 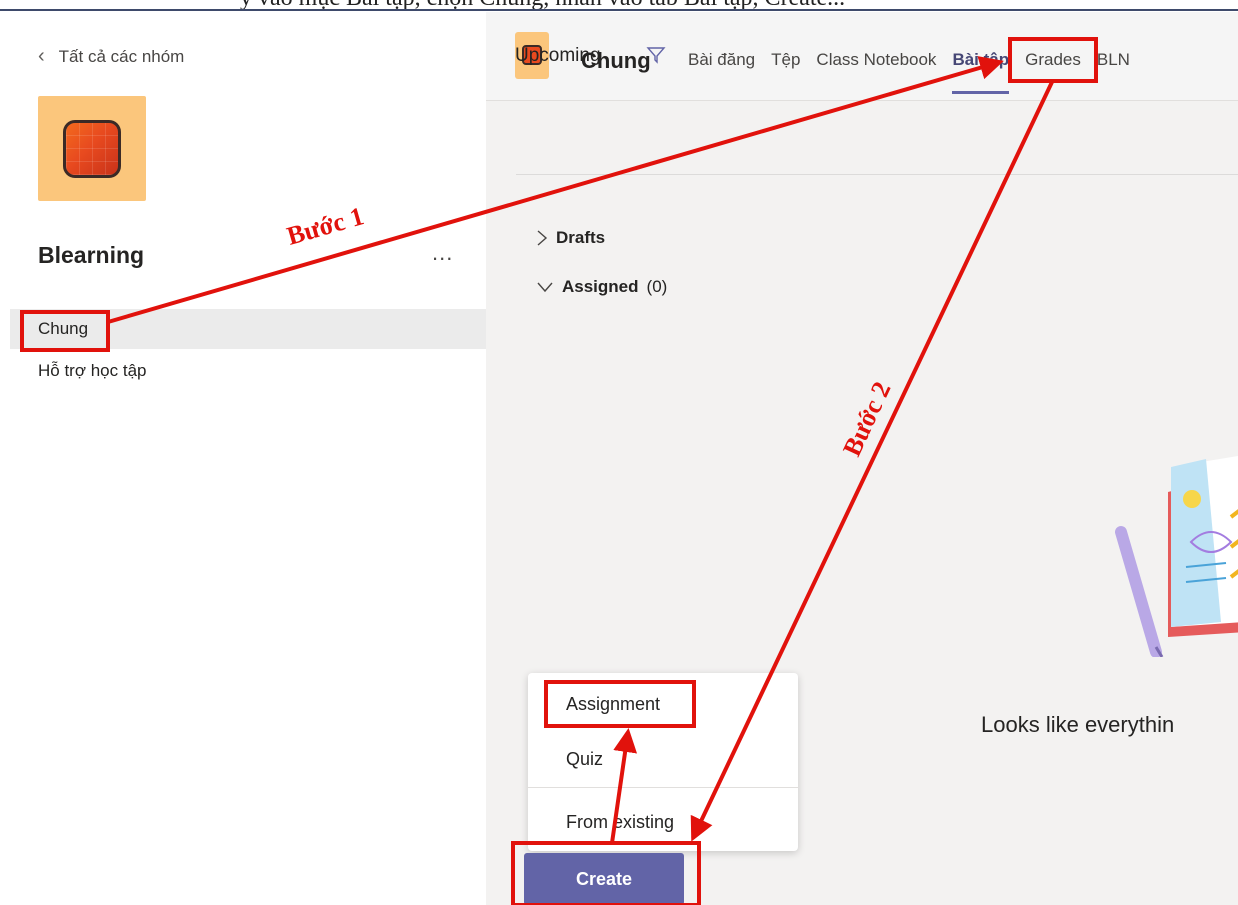 I want to click on assigned-count: (0), so click(x=657, y=286).